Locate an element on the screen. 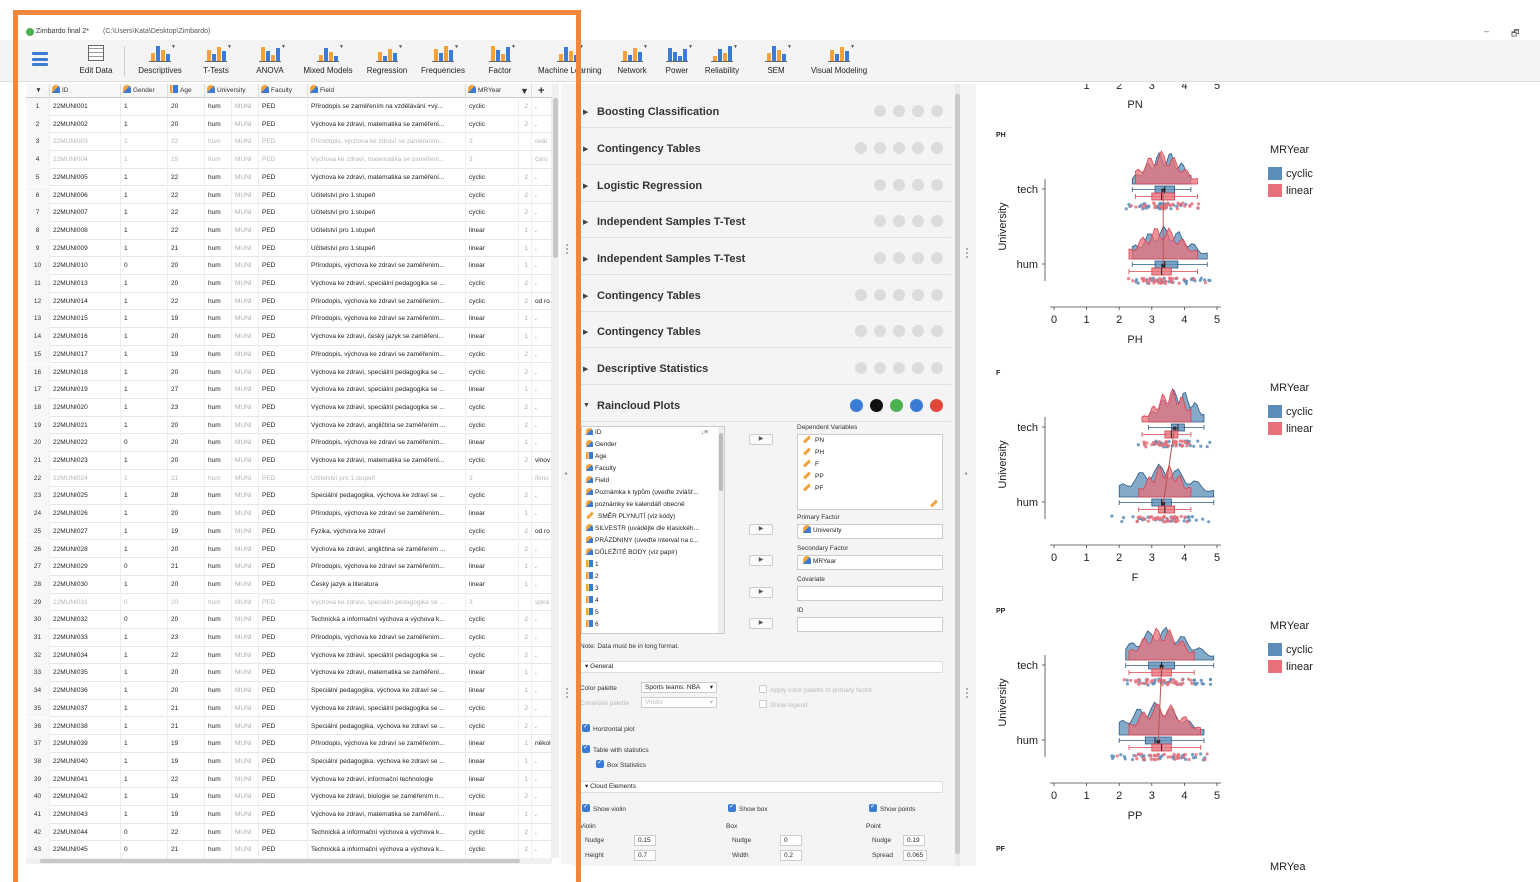 The width and height of the screenshot is (1540, 882). row-number: 42 is located at coordinates (38, 832).